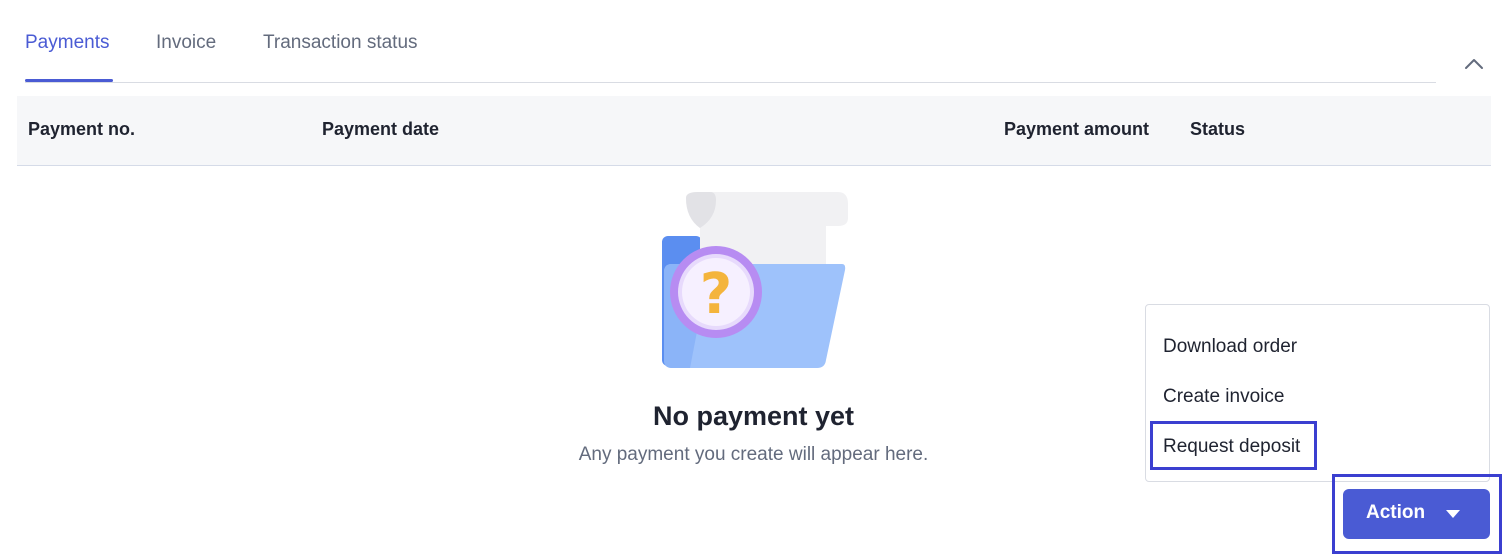  Describe the element at coordinates (1453, 514) in the screenshot. I see `caret-down-icon` at that location.